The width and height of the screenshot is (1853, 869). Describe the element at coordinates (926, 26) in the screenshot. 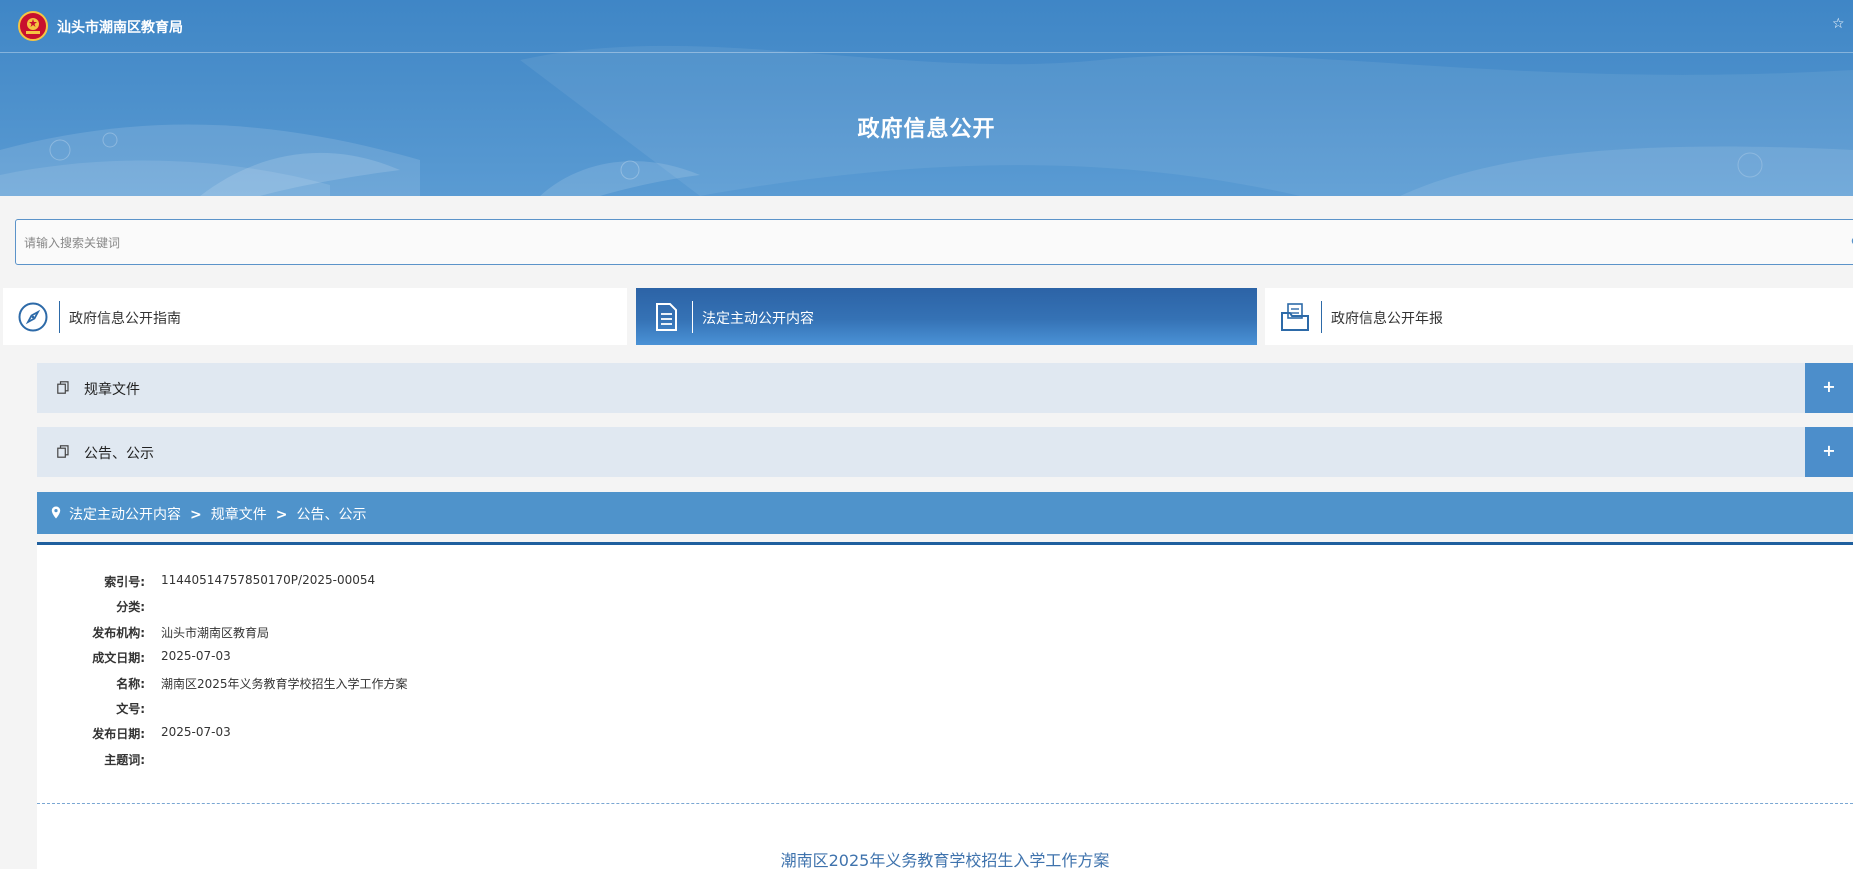

I see `top-bar: 汕头市潮南区教育局 ☆` at that location.